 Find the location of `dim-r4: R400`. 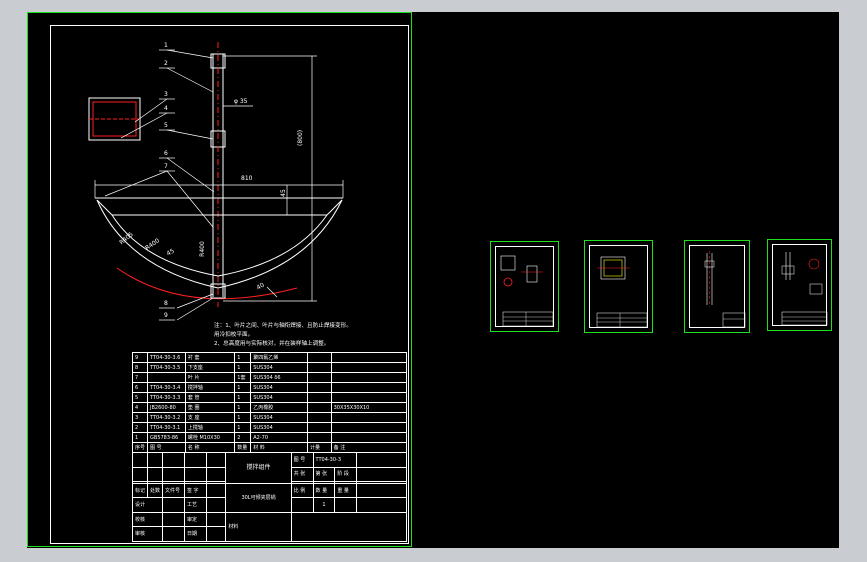

dim-r4: R400 is located at coordinates (202, 249).